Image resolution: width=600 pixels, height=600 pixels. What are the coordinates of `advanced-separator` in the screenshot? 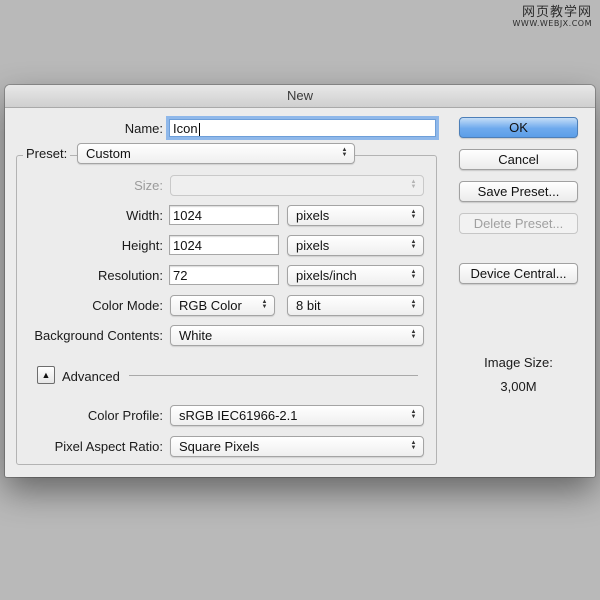 It's located at (273, 375).